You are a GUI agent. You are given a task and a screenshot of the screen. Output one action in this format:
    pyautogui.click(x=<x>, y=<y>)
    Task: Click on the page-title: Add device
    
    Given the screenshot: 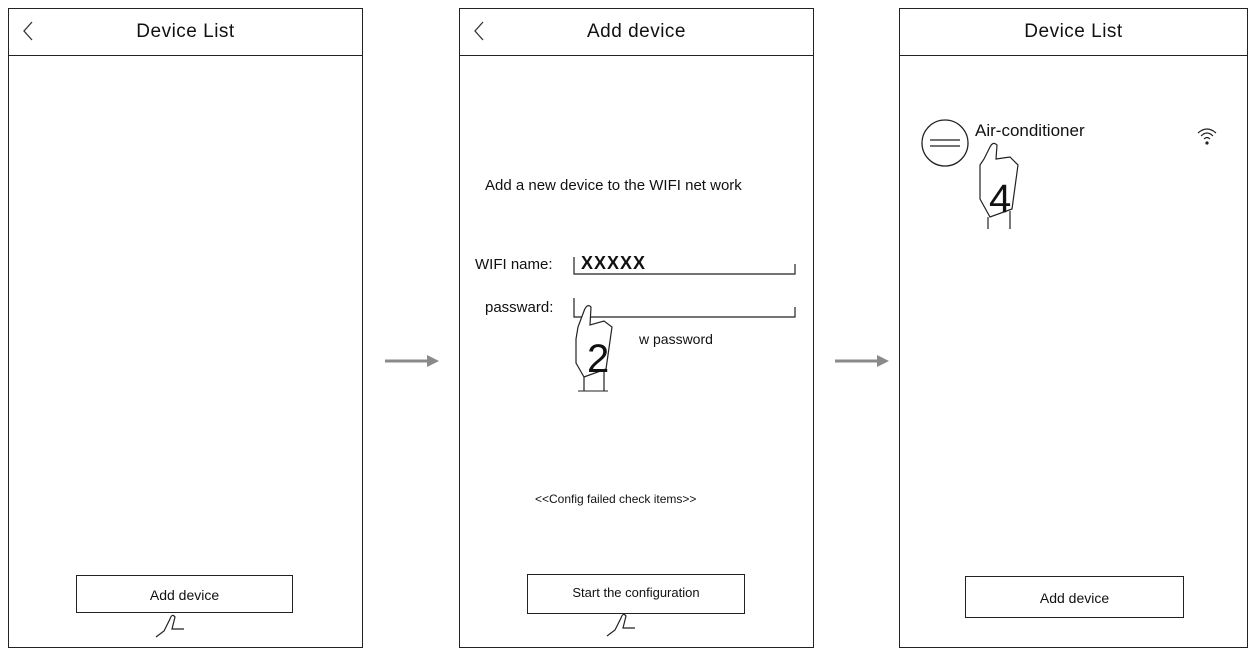 What is the action you would take?
    pyautogui.click(x=636, y=31)
    